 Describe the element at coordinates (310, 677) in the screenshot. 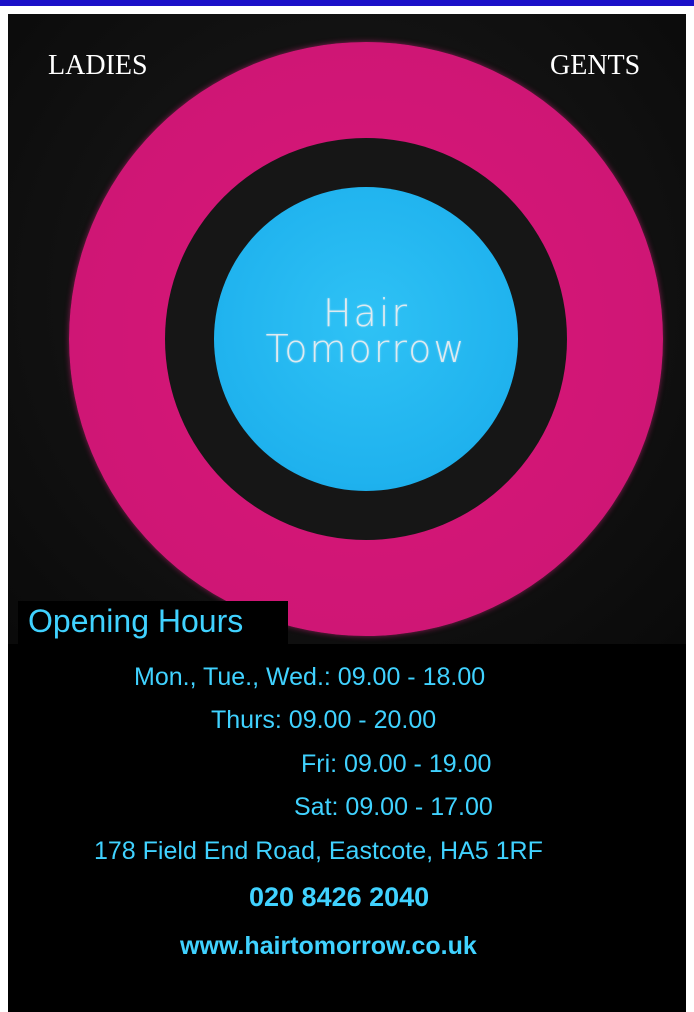

I see `hours-line-mon-wed: Mon., Tue., Wed.: 09.00 - 18.00` at that location.